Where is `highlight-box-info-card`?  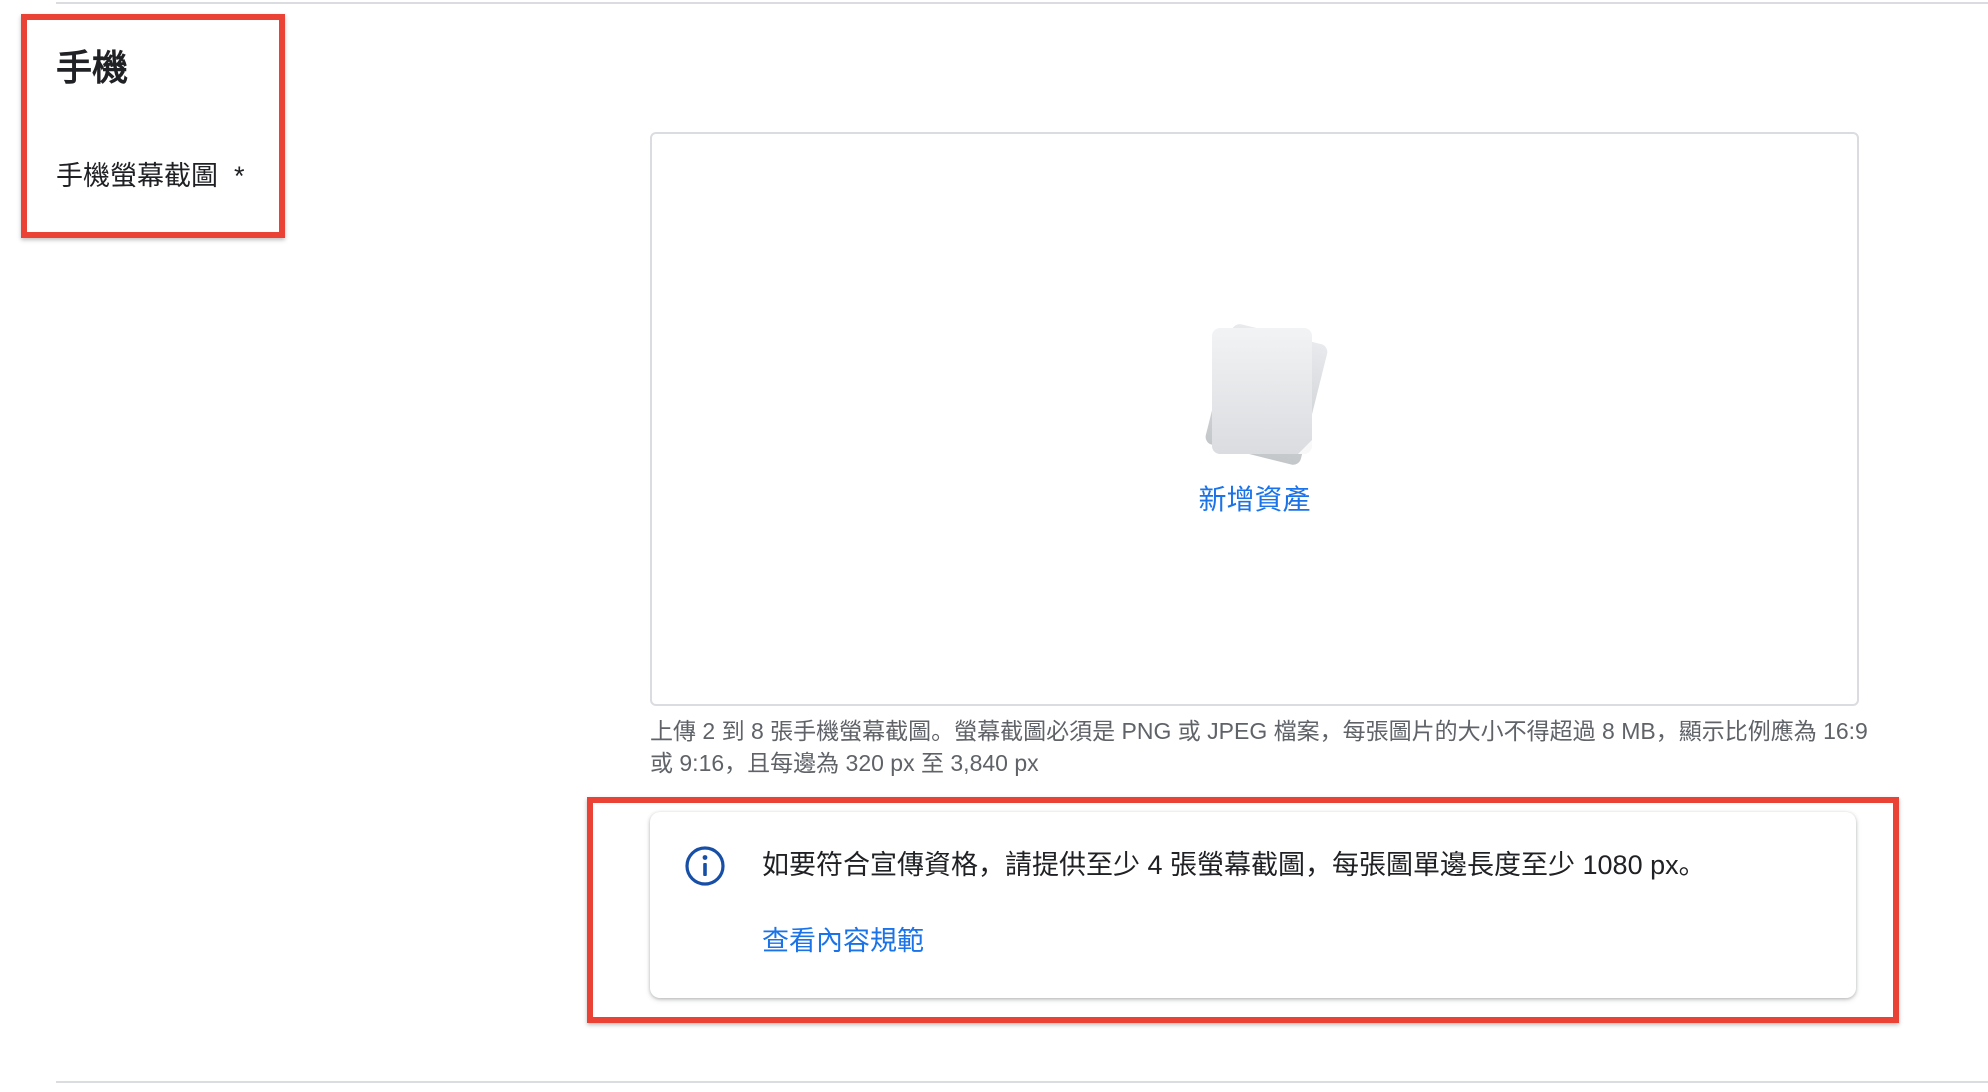 highlight-box-info-card is located at coordinates (1243, 910).